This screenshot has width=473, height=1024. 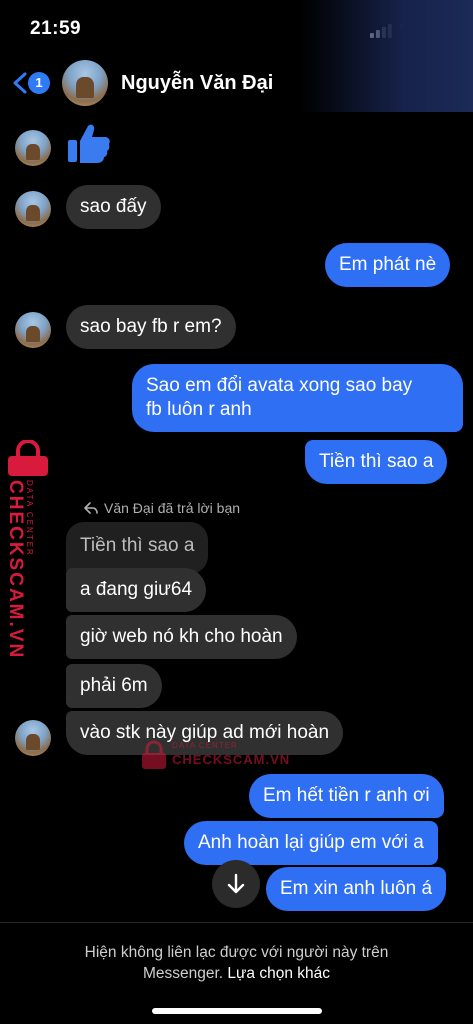 I want to click on arrow-down-icon, so click(x=236, y=883).